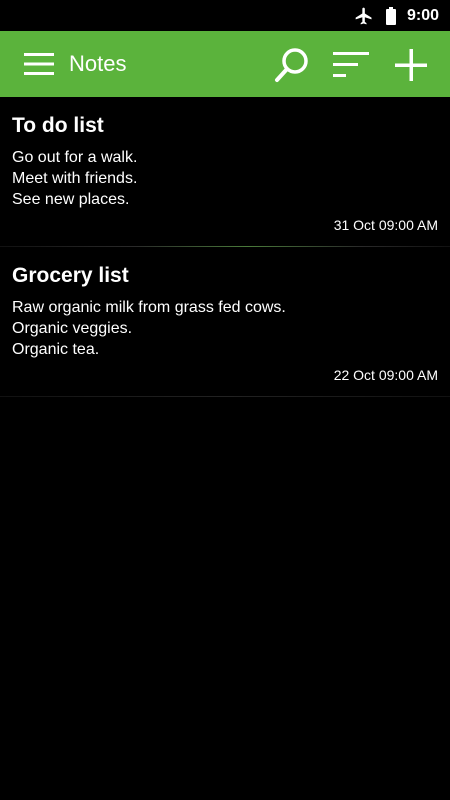  Describe the element at coordinates (385, 225) in the screenshot. I see `note-date: 31 Oct 09:00 AM` at that location.